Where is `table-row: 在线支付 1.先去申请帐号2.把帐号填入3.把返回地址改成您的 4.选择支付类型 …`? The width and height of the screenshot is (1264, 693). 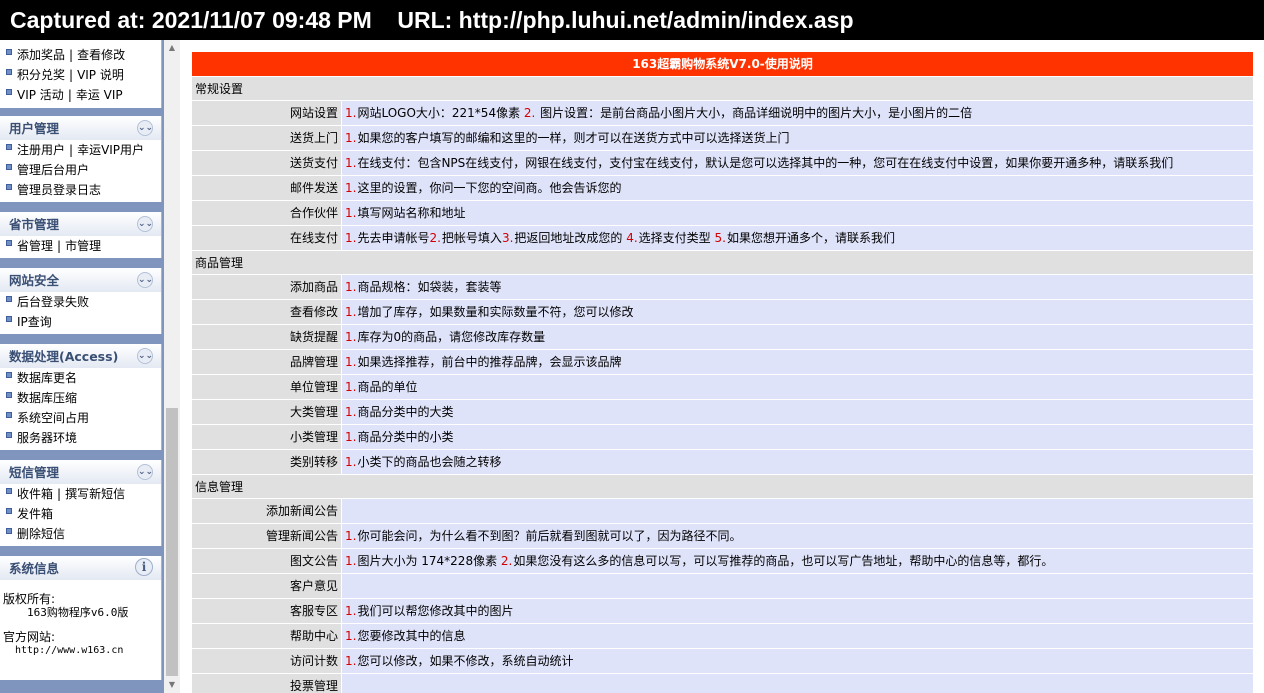 table-row: 在线支付 1.先去申请帐号2.把帐号填入3.把返回地址改成您的 4.选择支付类型 … is located at coordinates (722, 238).